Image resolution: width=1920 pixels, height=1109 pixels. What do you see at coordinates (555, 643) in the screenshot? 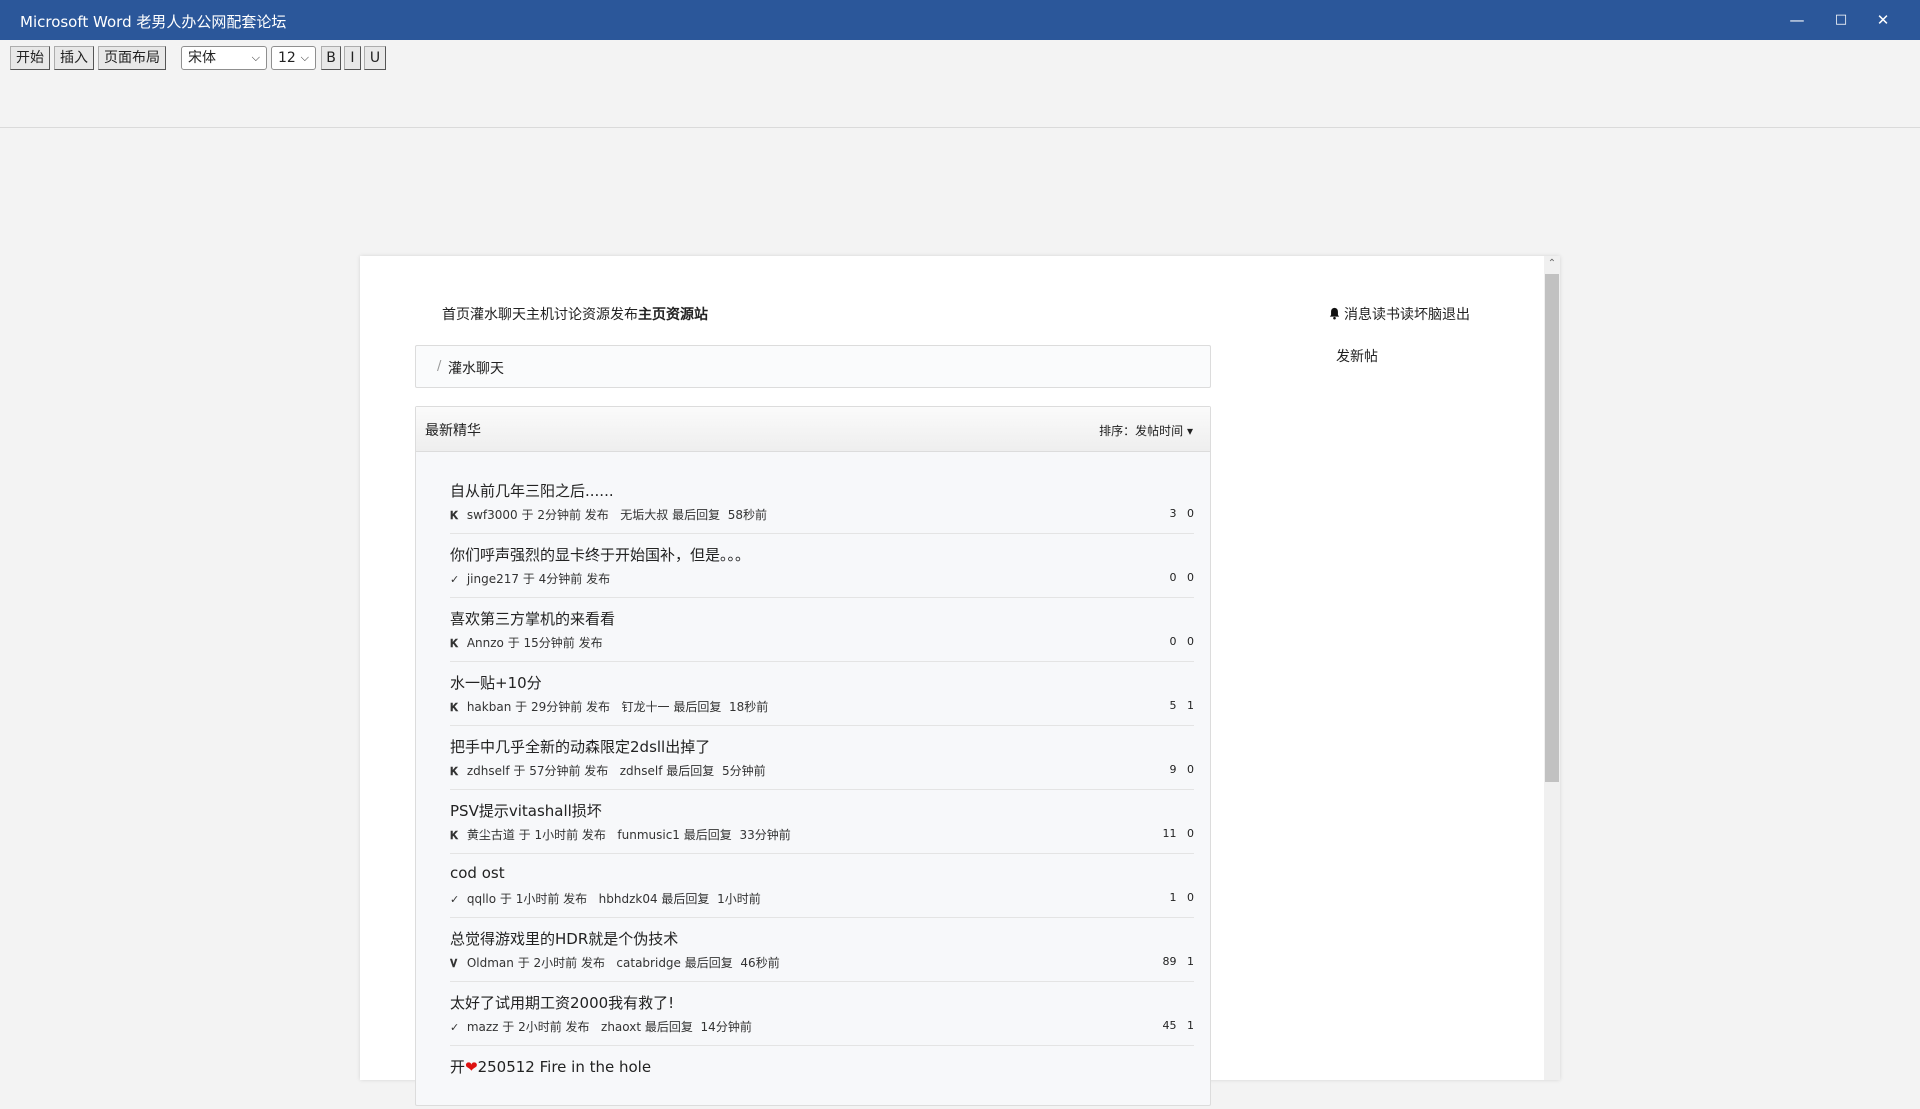
I see `posted-time: 于 15分钟前 发布` at bounding box center [555, 643].